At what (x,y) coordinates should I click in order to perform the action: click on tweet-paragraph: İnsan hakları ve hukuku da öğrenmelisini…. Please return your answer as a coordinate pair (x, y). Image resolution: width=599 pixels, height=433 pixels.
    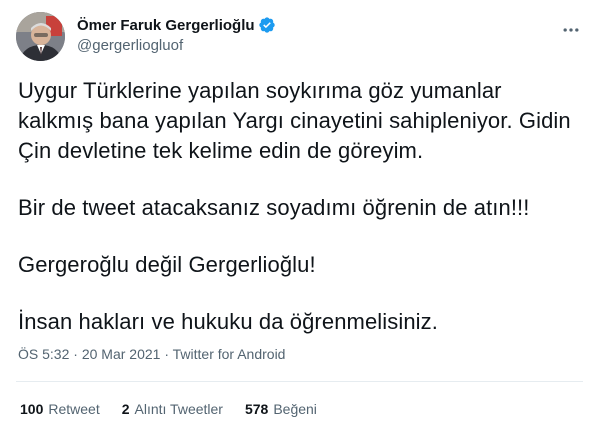
    Looking at the image, I should click on (228, 321).